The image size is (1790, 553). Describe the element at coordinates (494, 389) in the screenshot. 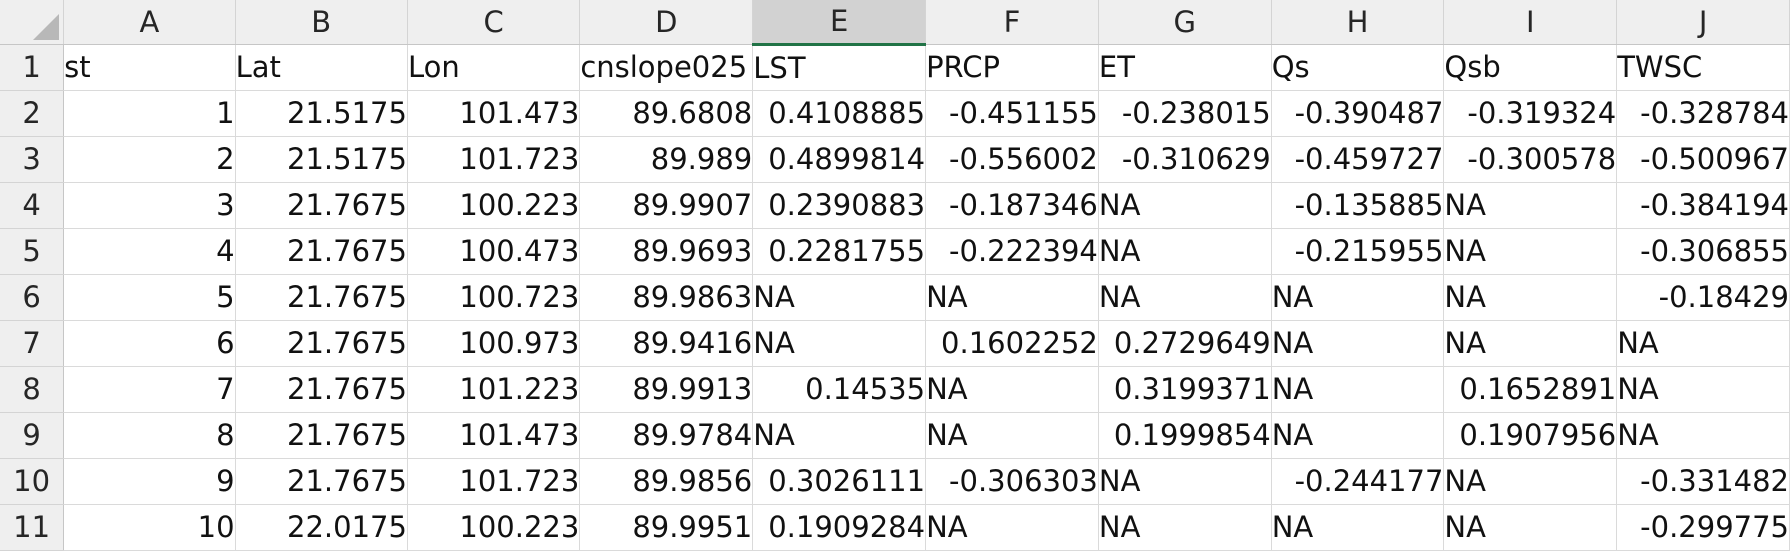

I see `cell-c8: 101.223` at that location.